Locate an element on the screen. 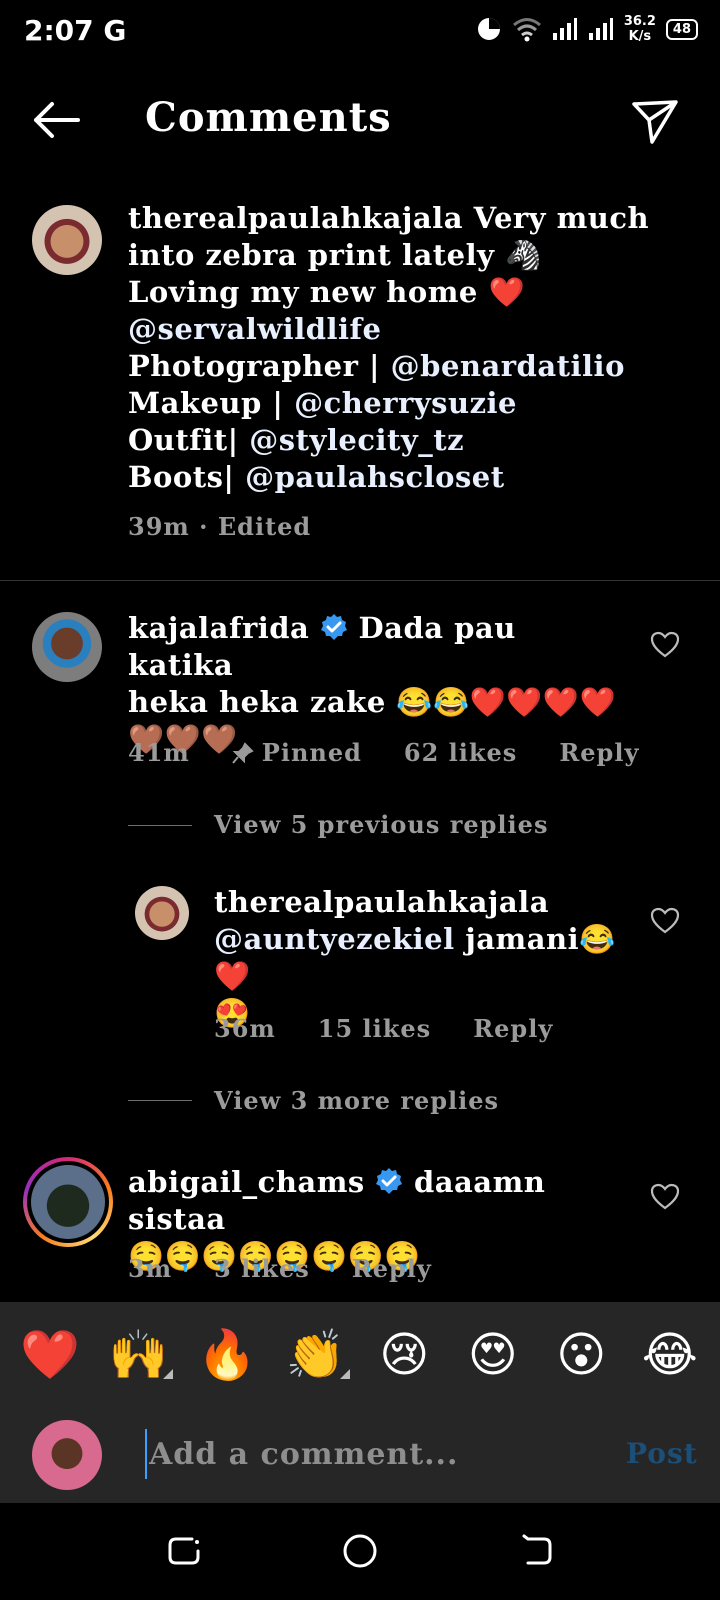 This screenshot has width=720, height=1600. header: Comments is located at coordinates (360, 121).